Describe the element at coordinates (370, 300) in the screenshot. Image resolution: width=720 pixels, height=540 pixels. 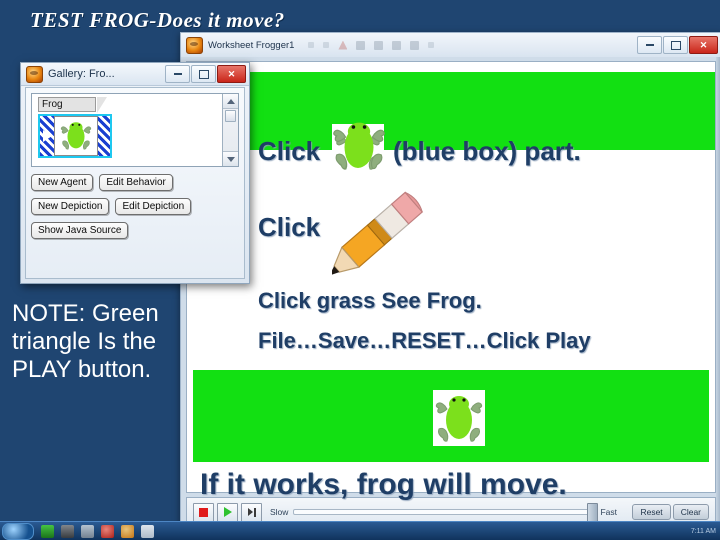
I see `instruction-click-grass: Click grass See Frog.` at that location.